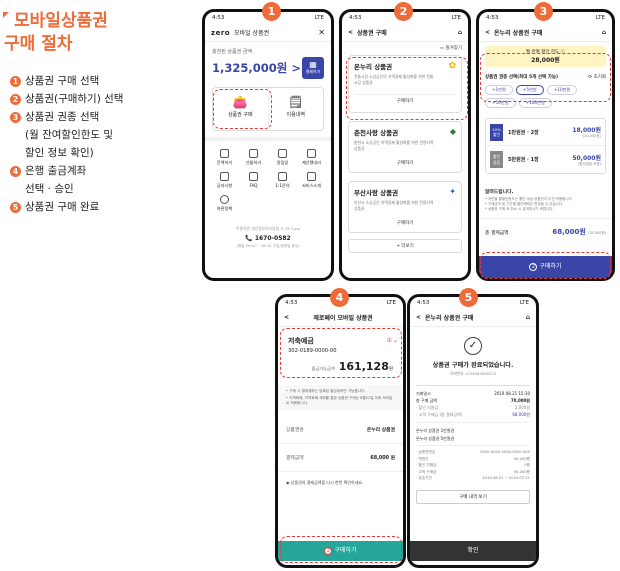  What do you see at coordinates (518, 33) in the screenshot?
I see `page-title: 온누리 상품권 구매` at bounding box center [518, 33].